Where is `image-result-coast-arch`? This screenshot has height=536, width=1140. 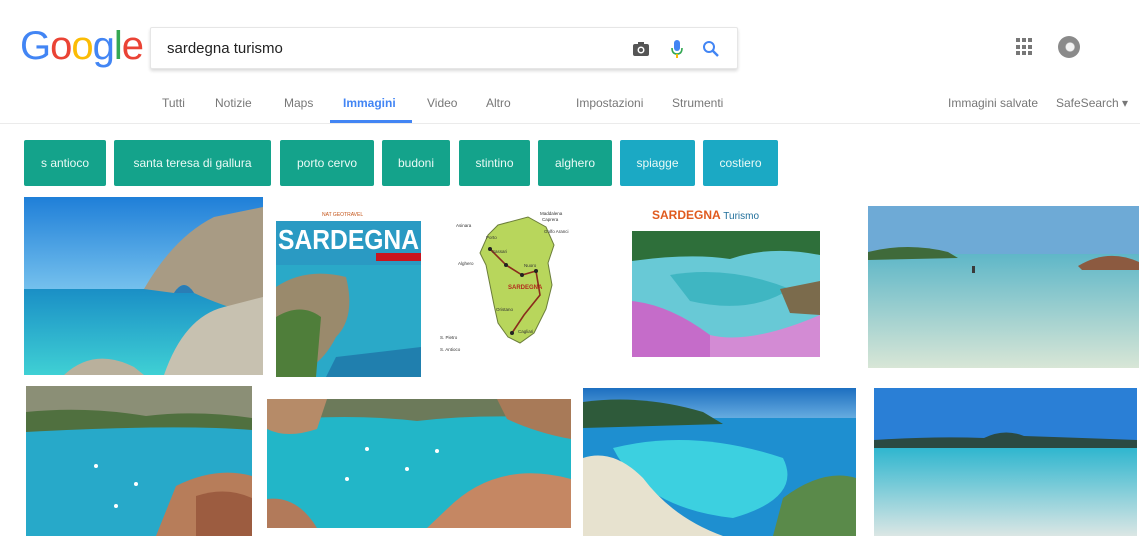 image-result-coast-arch is located at coordinates (143, 286).